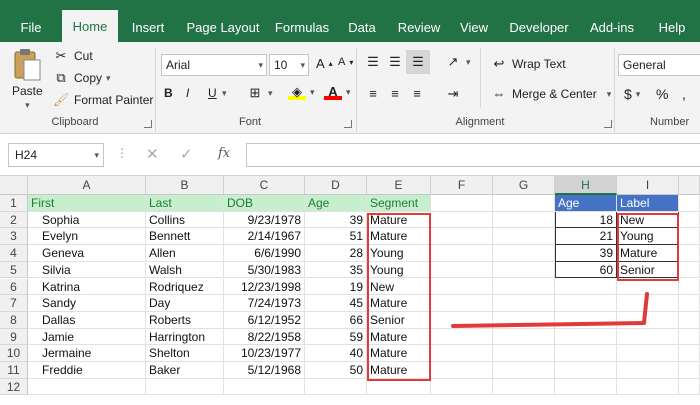  What do you see at coordinates (373, 94) in the screenshot?
I see `align-left-button: ≡` at bounding box center [373, 94].